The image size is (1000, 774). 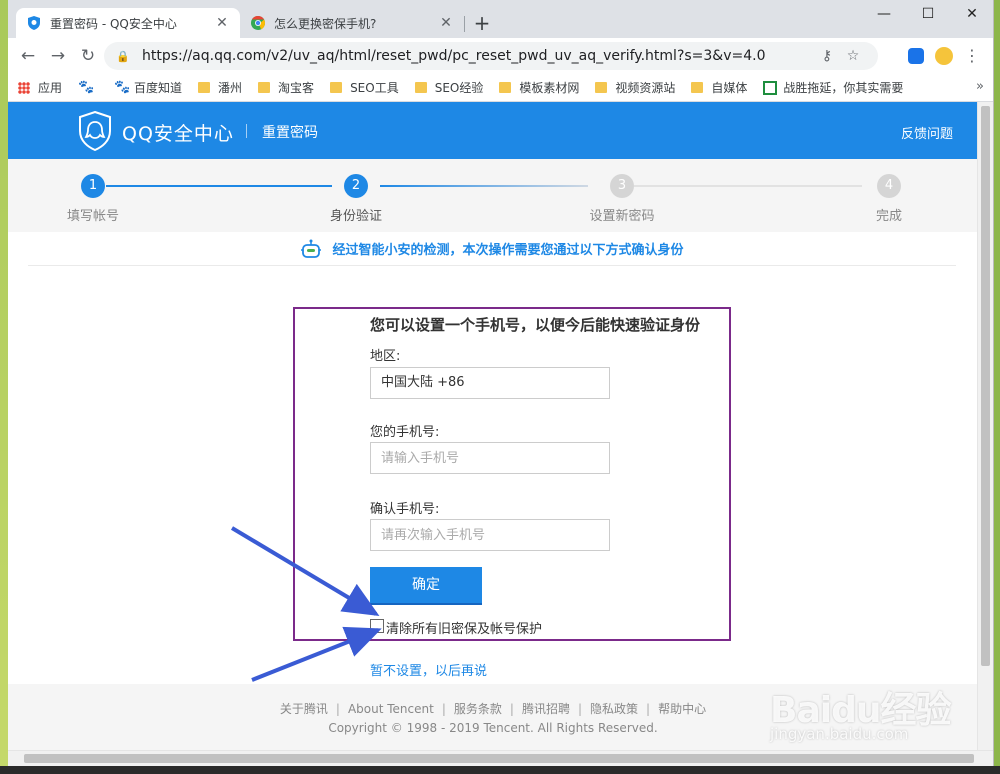 I want to click on footer-link-terms: 服务条款, so click(x=478, y=709).